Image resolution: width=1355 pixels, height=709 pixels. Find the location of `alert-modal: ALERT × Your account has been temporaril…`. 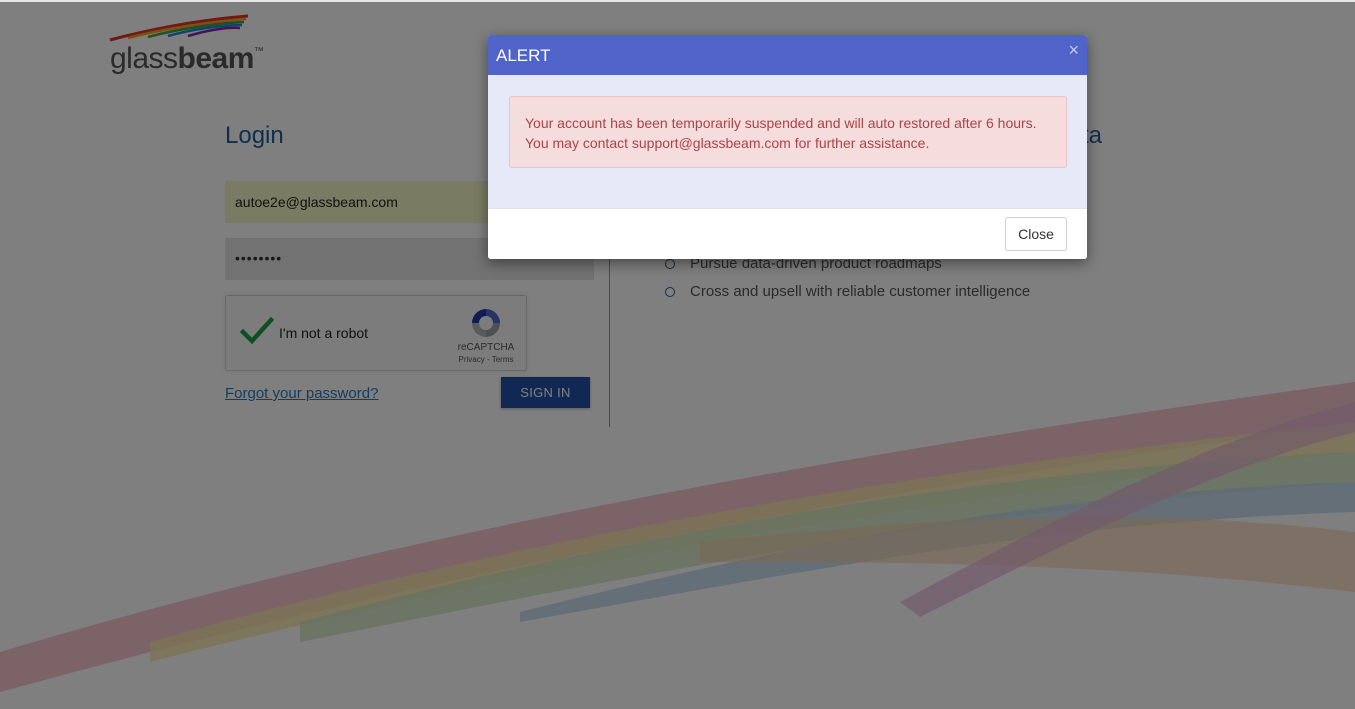

alert-modal: ALERT × Your account has been temporaril… is located at coordinates (787, 147).